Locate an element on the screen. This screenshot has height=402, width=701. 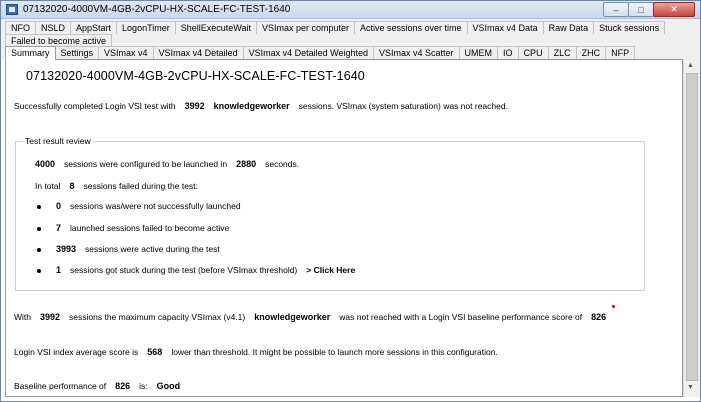
configured-sessions-value: 4000 is located at coordinates (45, 164).